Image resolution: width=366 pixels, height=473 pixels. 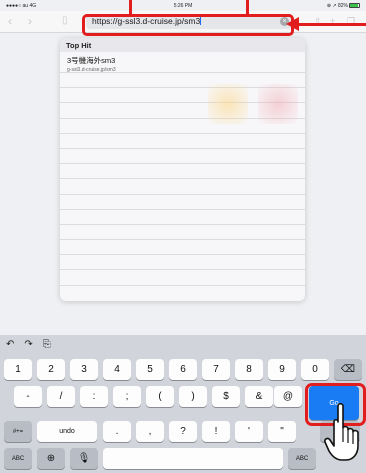 What do you see at coordinates (94, 396) in the screenshot?
I see `key-colon: :` at bounding box center [94, 396].